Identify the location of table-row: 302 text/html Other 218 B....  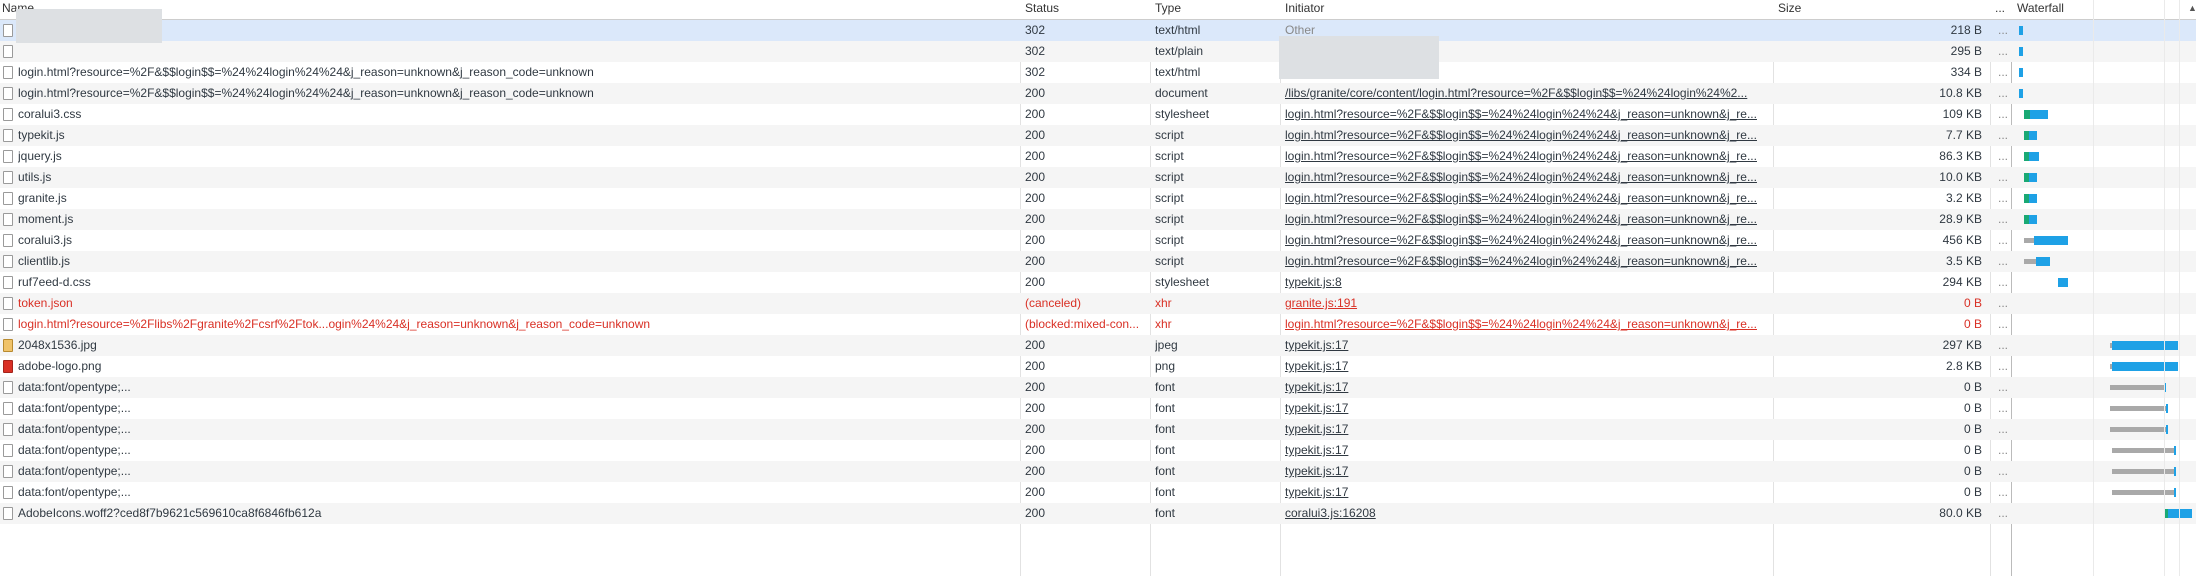
(1098, 30).